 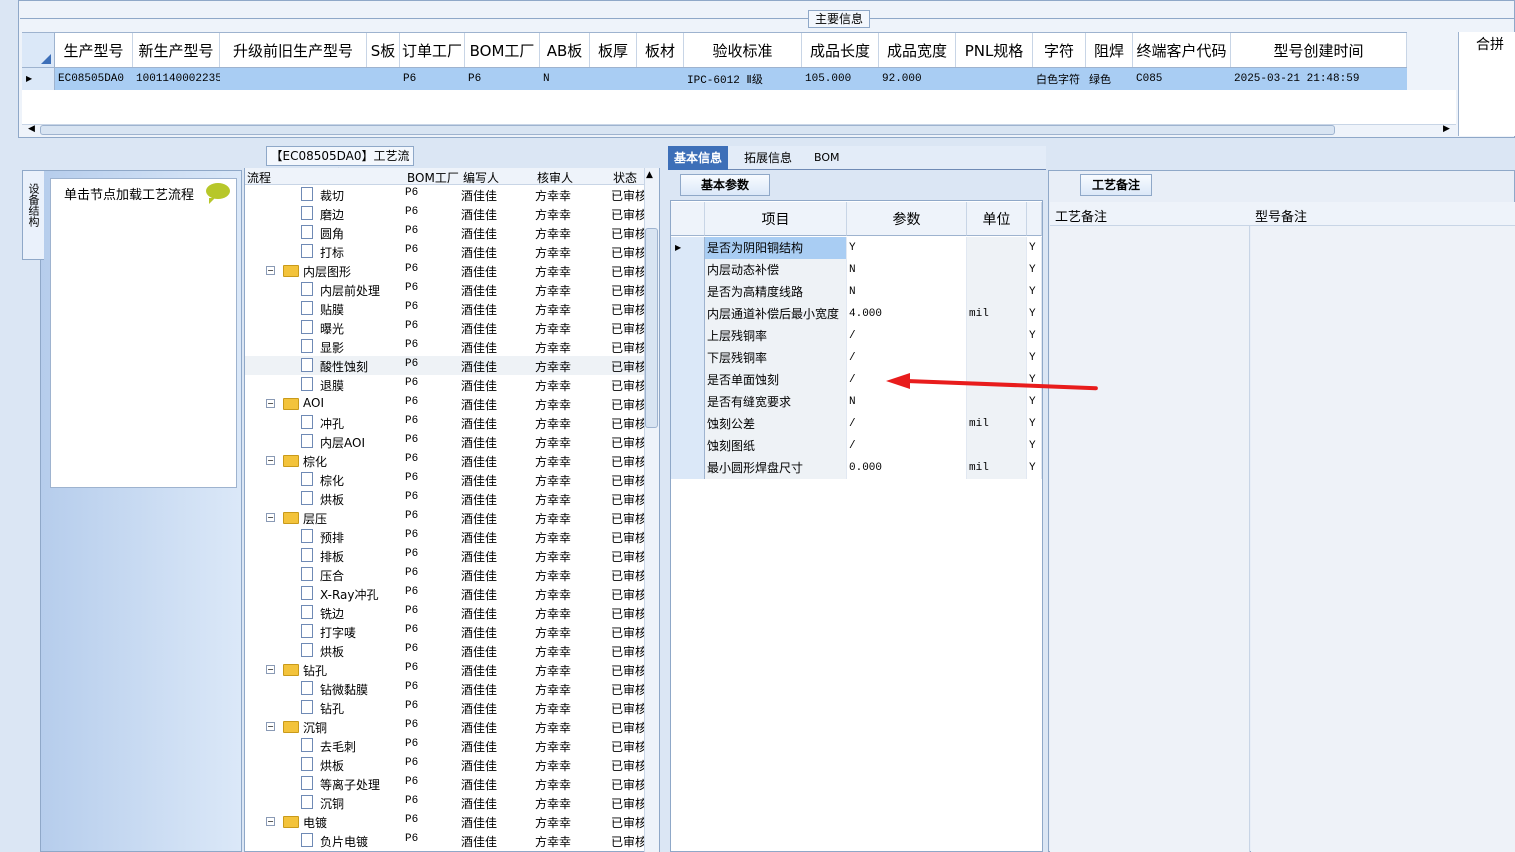 I want to click on param-item-cell: 是否为阴阳铜结构, so click(x=776, y=248).